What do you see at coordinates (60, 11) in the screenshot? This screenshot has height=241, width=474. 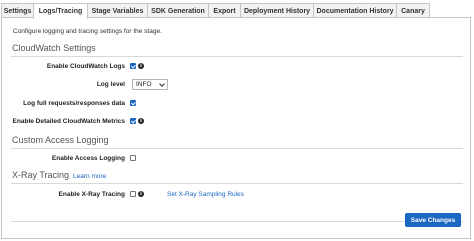 I see `tab-logs-tracing: Logs/Tracing` at bounding box center [60, 11].